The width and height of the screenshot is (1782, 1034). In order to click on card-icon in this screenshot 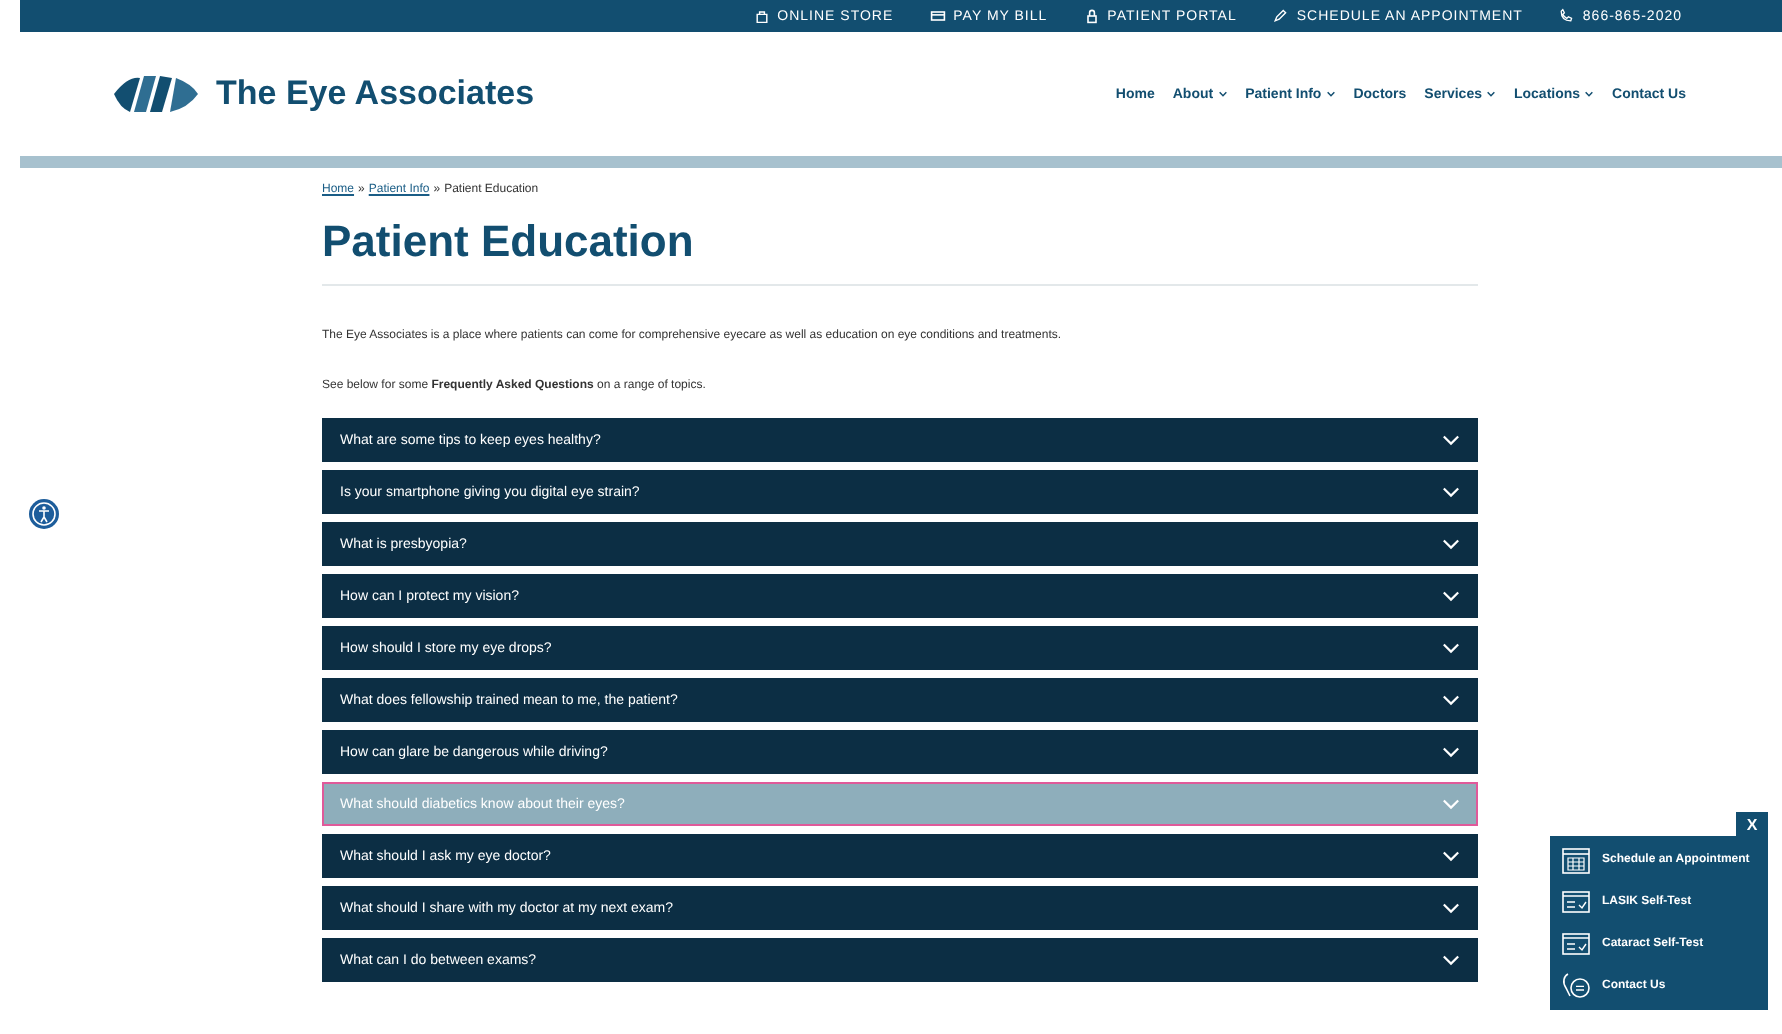, I will do `click(937, 16)`.